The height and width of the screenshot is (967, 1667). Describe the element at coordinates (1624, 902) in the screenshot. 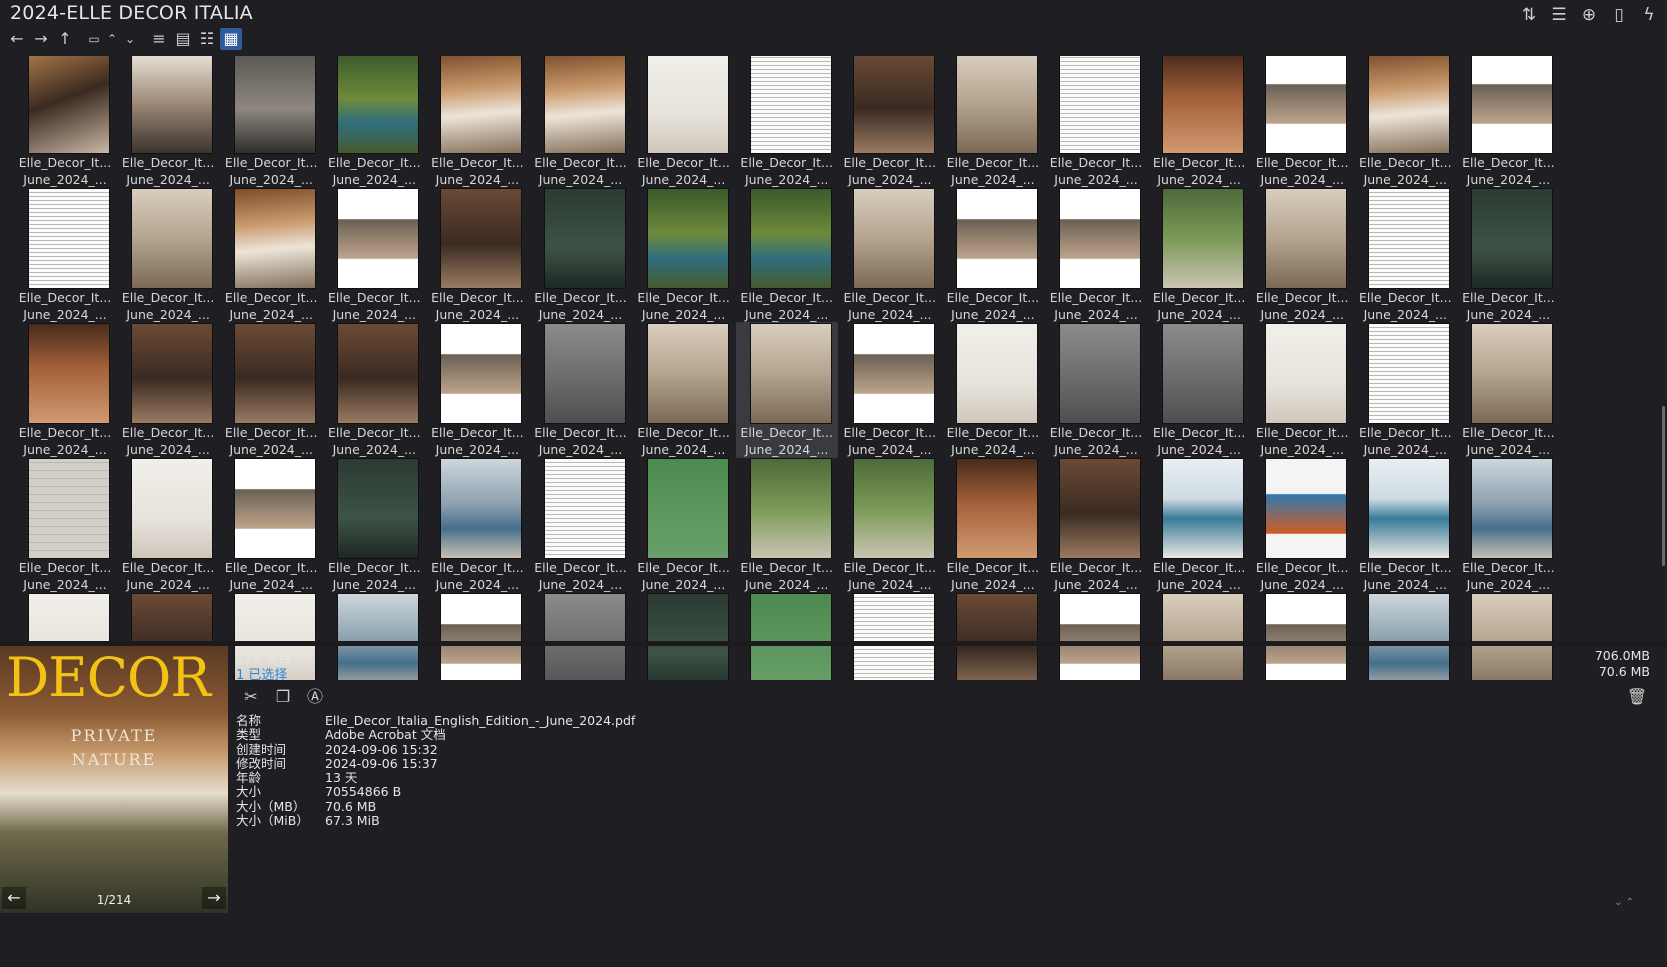

I see `collapse-arrows-icon: ⌄ ⌃` at that location.